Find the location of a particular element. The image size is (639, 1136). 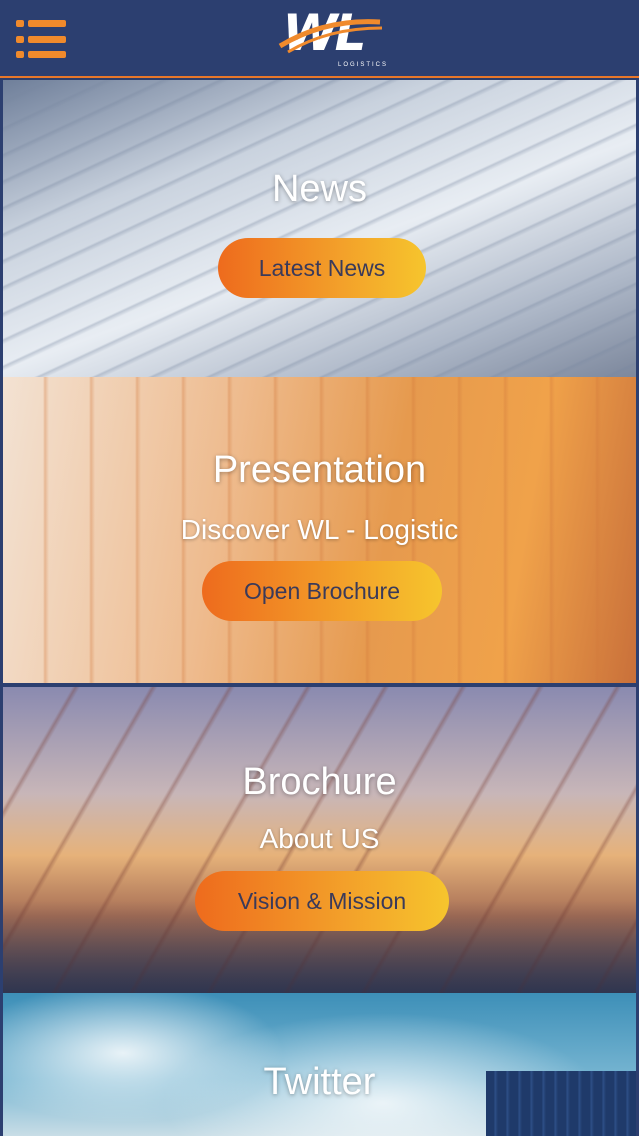

hamburger-menu-icon is located at coordinates (41, 39).